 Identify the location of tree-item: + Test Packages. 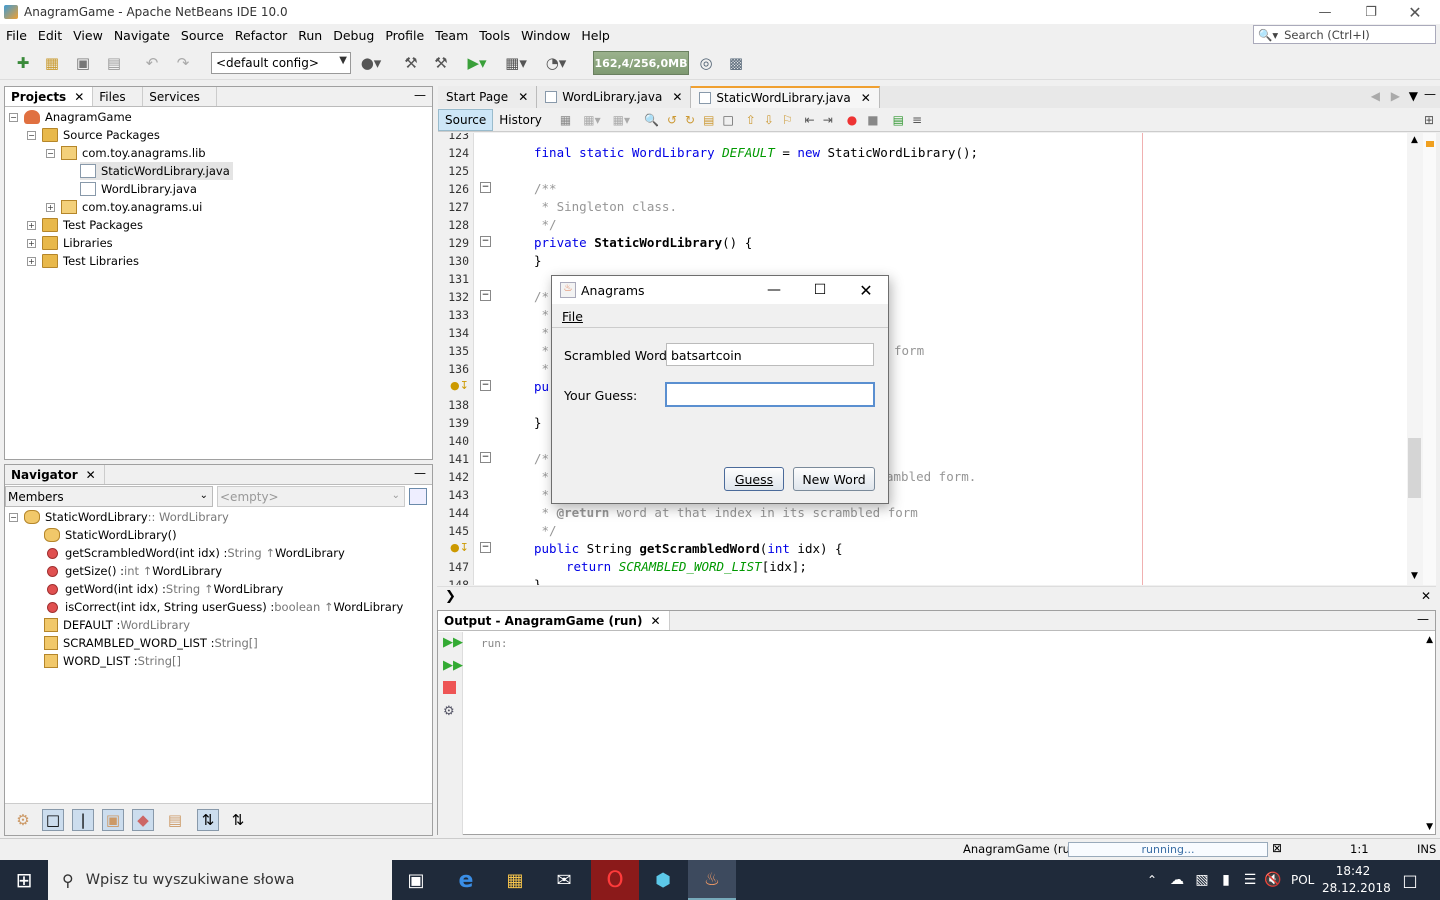
(85, 225).